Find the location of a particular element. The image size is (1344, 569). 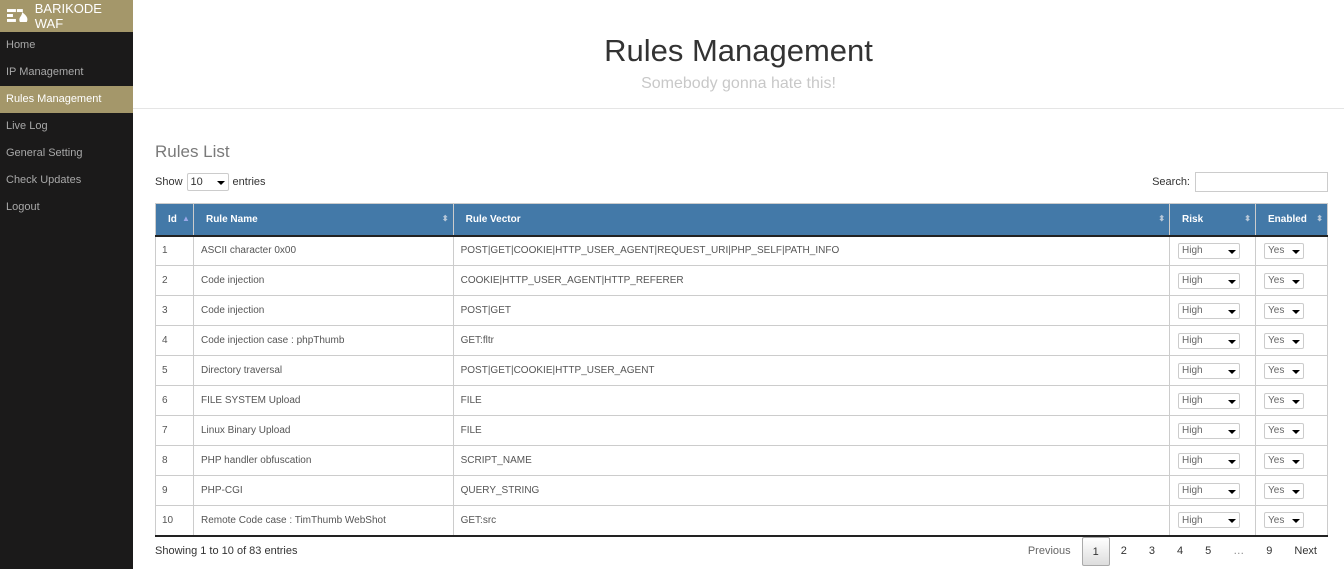

cell-id: 9 is located at coordinates (174, 490).